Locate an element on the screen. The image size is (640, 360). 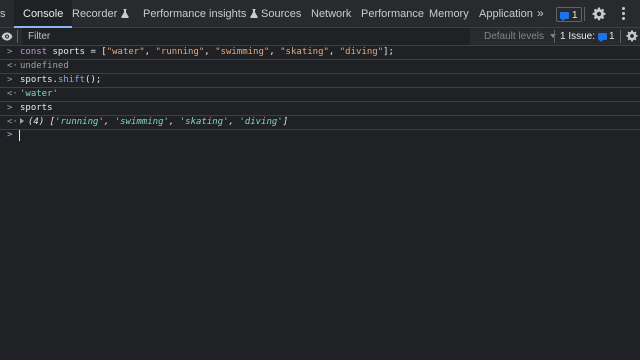
code-token: const is located at coordinates (34, 52).